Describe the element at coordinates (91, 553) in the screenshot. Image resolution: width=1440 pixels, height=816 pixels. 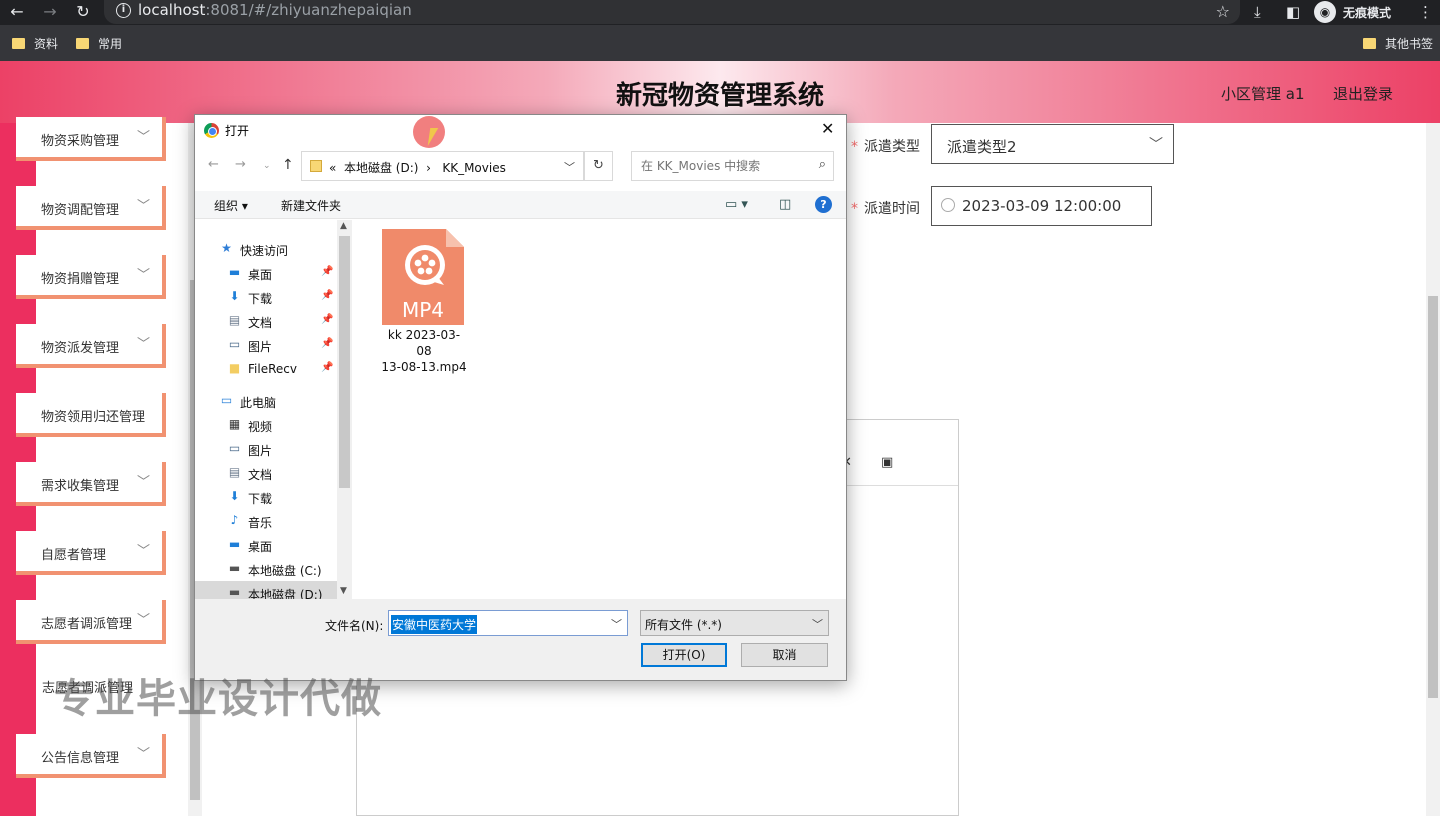
I see `sidebar-item: 自愿者管理 ﹀` at that location.